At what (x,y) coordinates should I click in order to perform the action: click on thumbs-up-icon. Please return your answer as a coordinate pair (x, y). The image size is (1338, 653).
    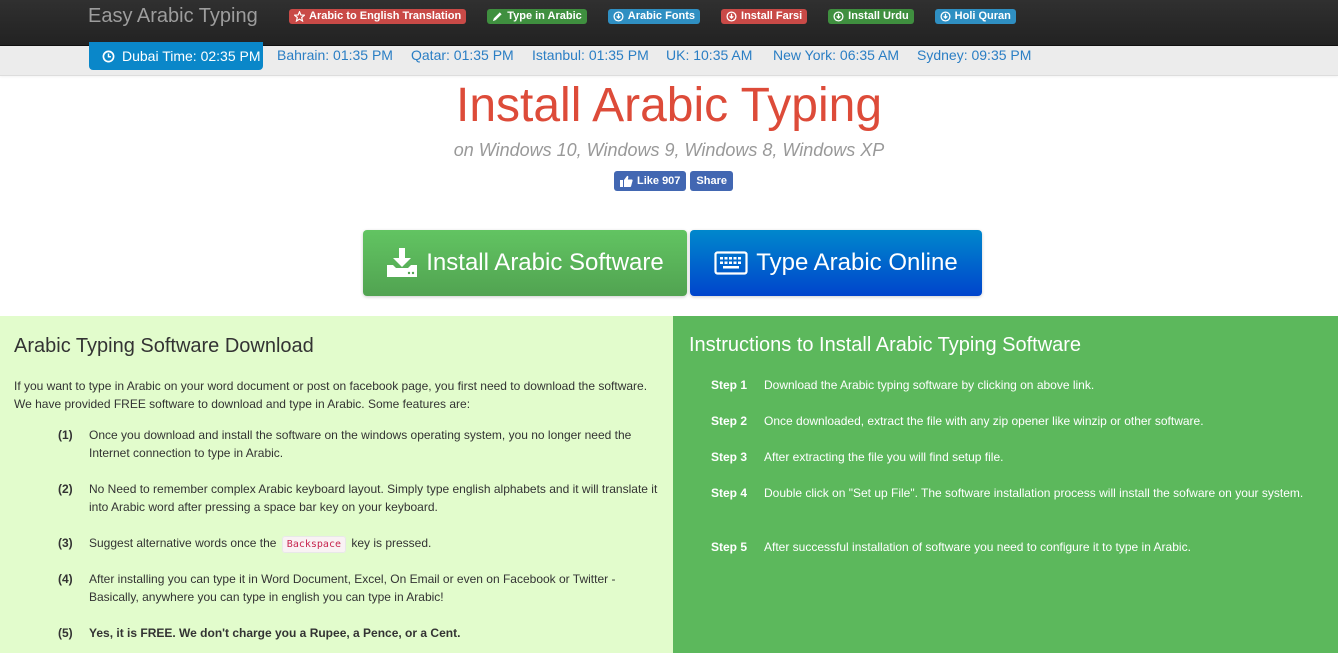
    Looking at the image, I should click on (626, 181).